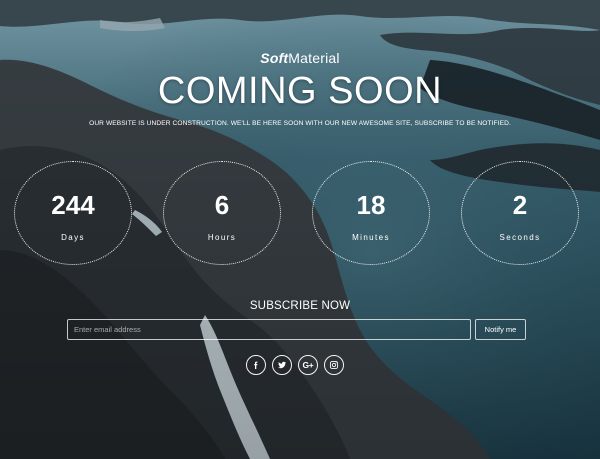 This screenshot has width=600, height=459. I want to click on countdown-hours: 6 Hours, so click(222, 213).